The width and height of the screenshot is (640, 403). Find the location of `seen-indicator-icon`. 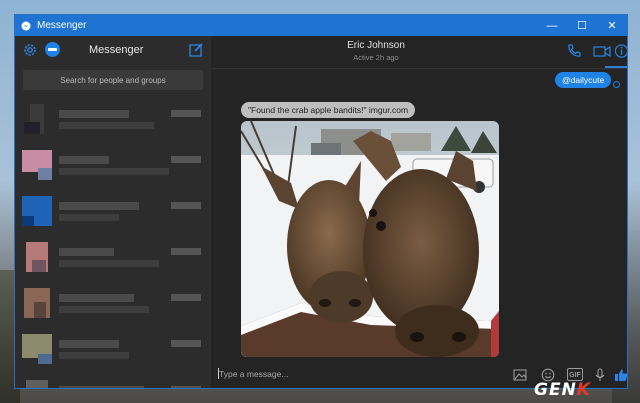

seen-indicator-icon is located at coordinates (616, 84).